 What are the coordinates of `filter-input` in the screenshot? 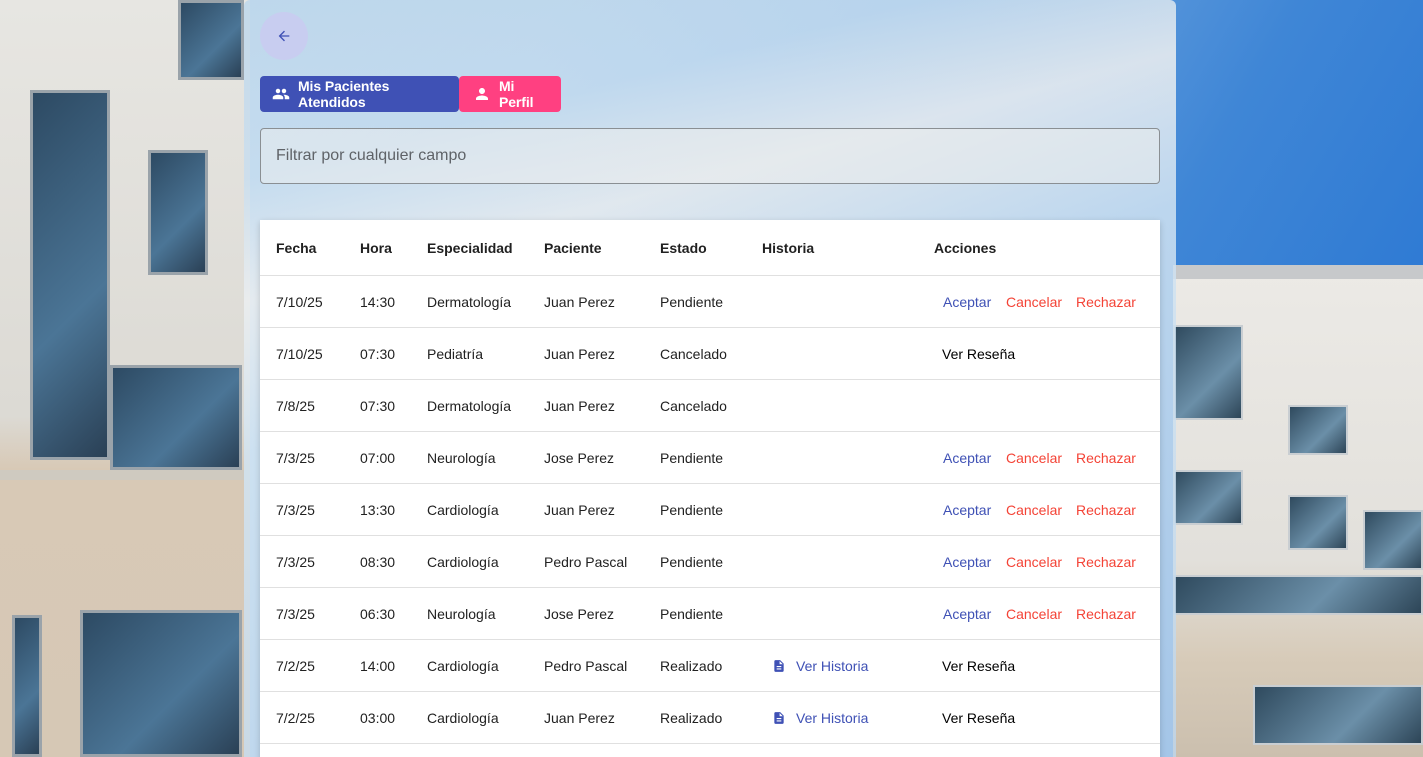 It's located at (710, 156).